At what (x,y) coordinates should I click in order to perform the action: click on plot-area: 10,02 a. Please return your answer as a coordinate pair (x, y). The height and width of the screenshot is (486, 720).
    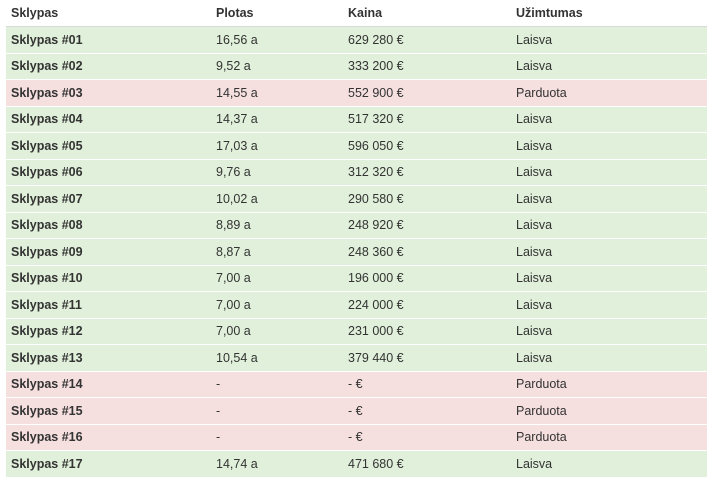
    Looking at the image, I should click on (277, 198).